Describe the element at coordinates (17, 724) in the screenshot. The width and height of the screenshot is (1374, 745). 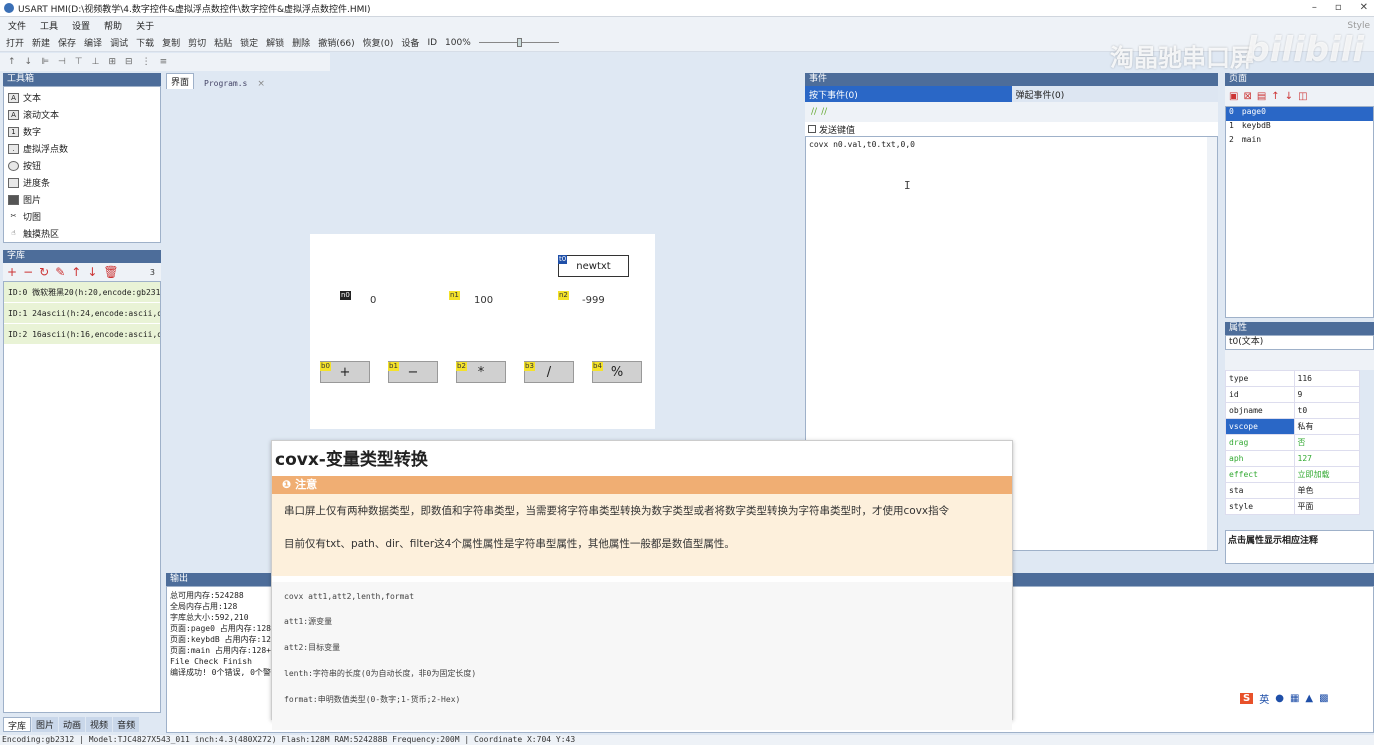
I see `tab-fontlib: 字库` at that location.